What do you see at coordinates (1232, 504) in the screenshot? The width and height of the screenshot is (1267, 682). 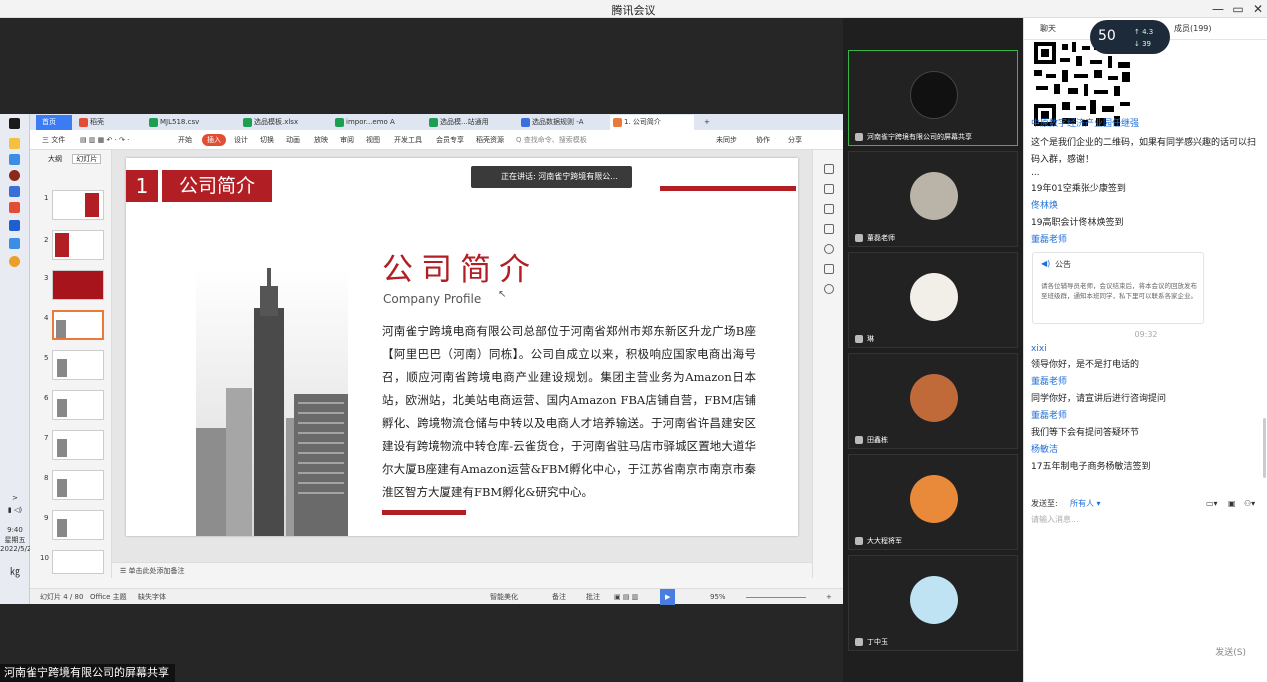 I see `screenshot-icon: ▣` at bounding box center [1232, 504].